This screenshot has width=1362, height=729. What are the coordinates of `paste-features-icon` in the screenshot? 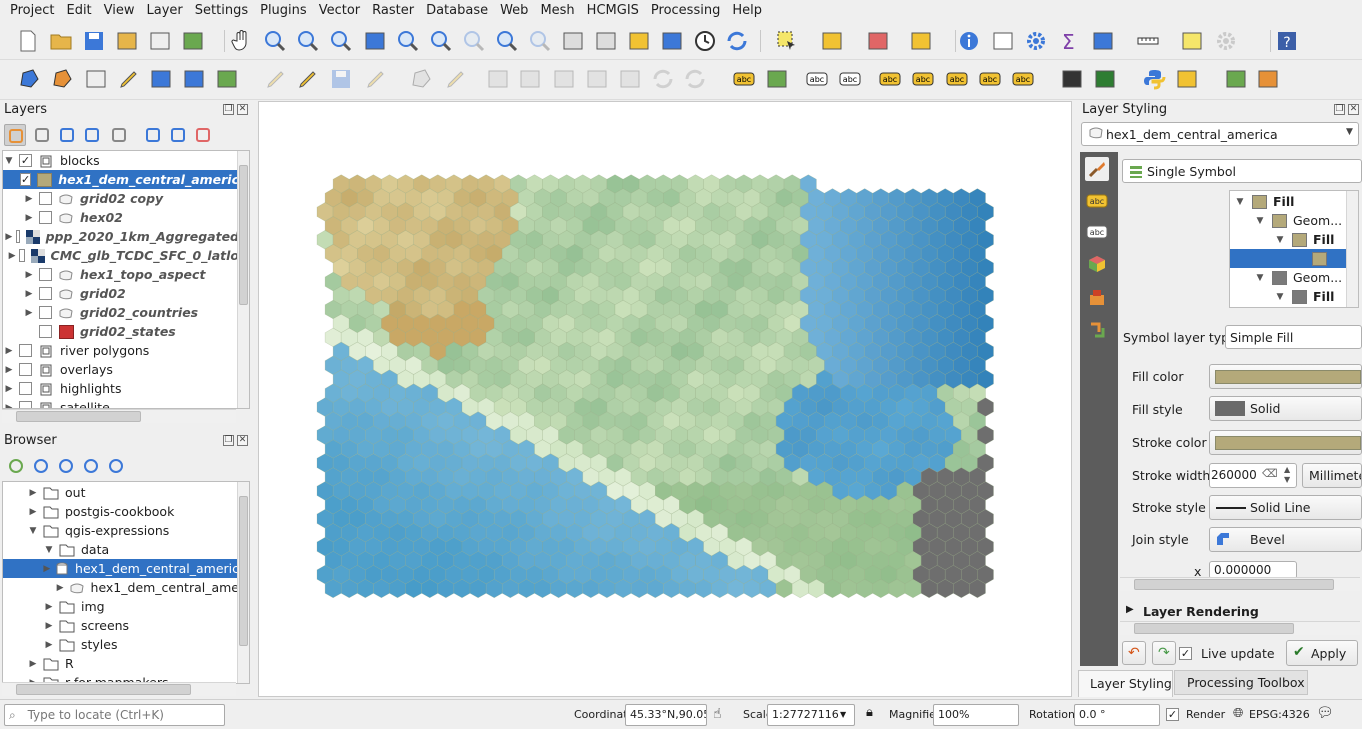 It's located at (630, 79).